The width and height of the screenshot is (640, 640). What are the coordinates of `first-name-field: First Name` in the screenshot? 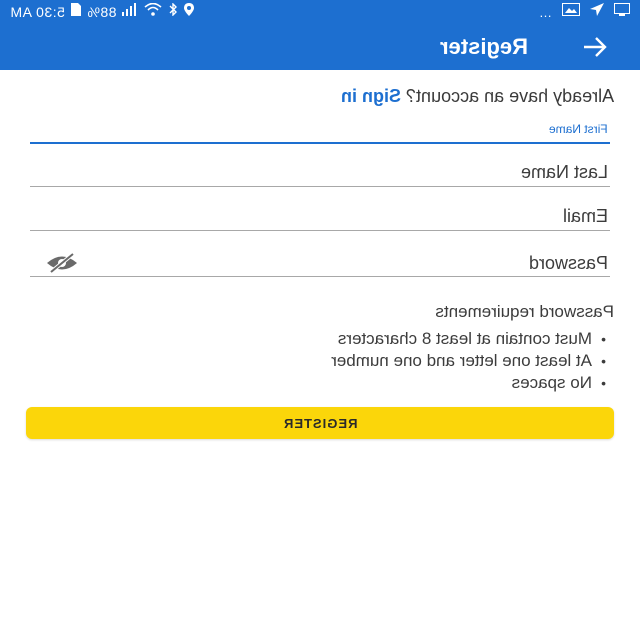 It's located at (320, 130).